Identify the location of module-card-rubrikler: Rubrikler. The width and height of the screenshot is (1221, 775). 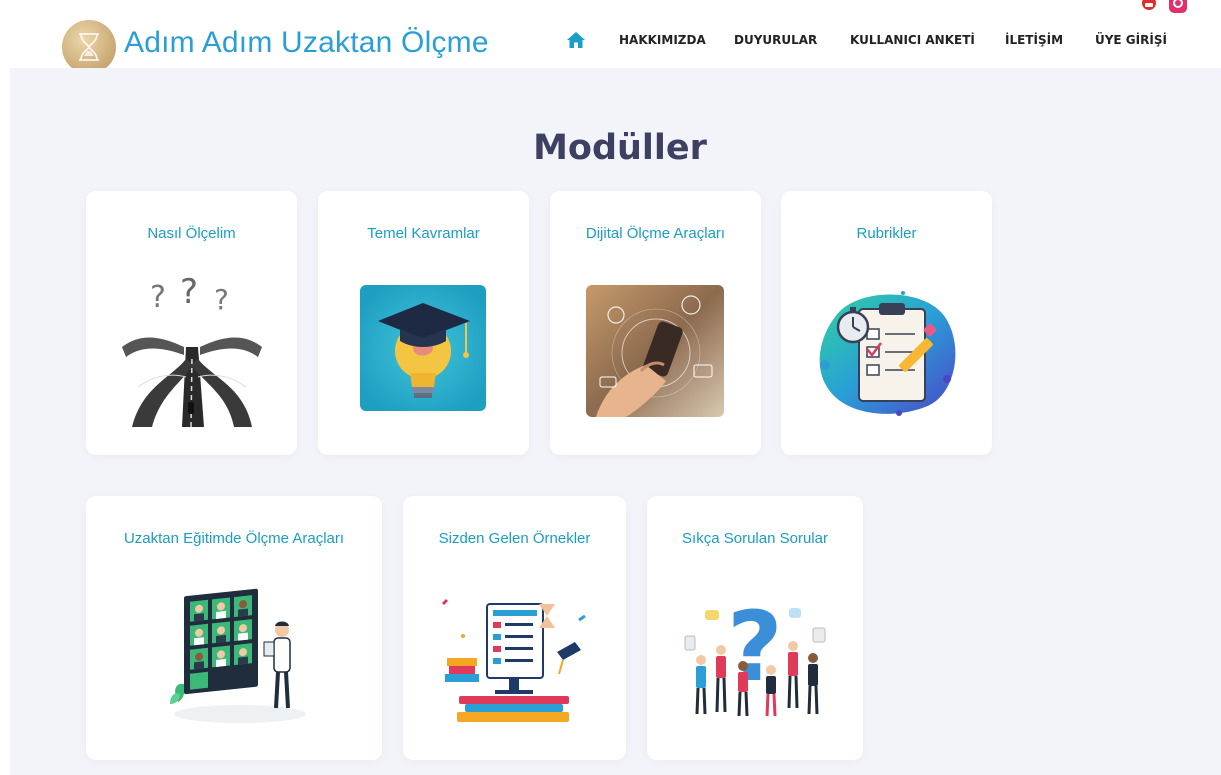
(886, 323).